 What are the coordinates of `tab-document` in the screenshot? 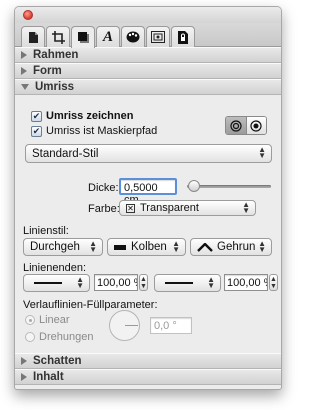 It's located at (33, 36).